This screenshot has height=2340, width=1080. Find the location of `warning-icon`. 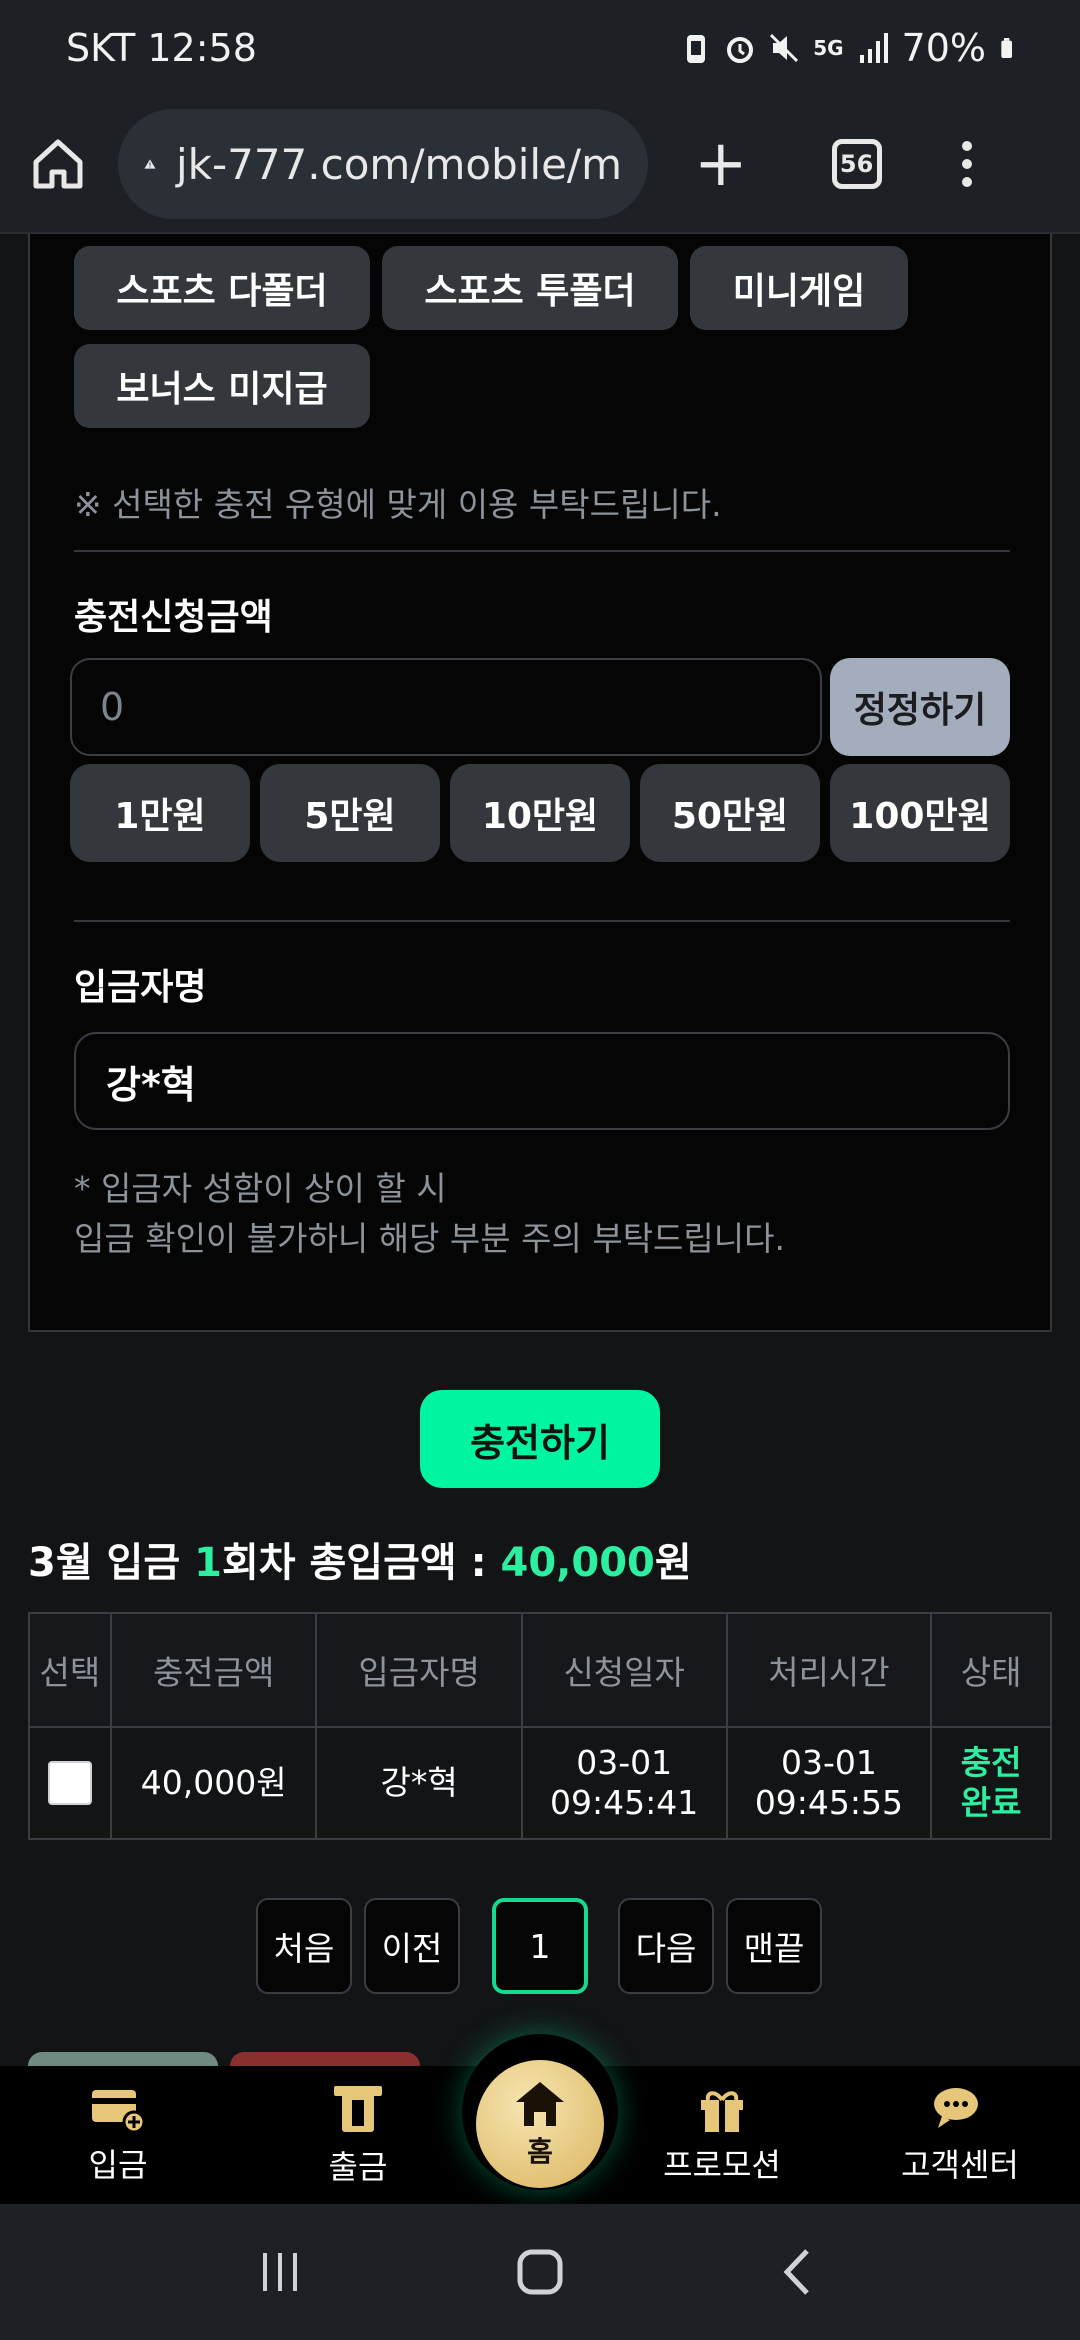

warning-icon is located at coordinates (150, 164).